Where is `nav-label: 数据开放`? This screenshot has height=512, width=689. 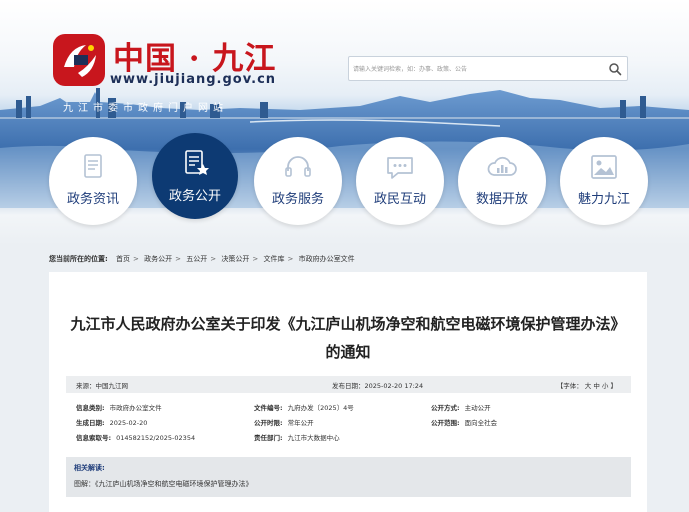 nav-label: 数据开放 is located at coordinates (501, 199).